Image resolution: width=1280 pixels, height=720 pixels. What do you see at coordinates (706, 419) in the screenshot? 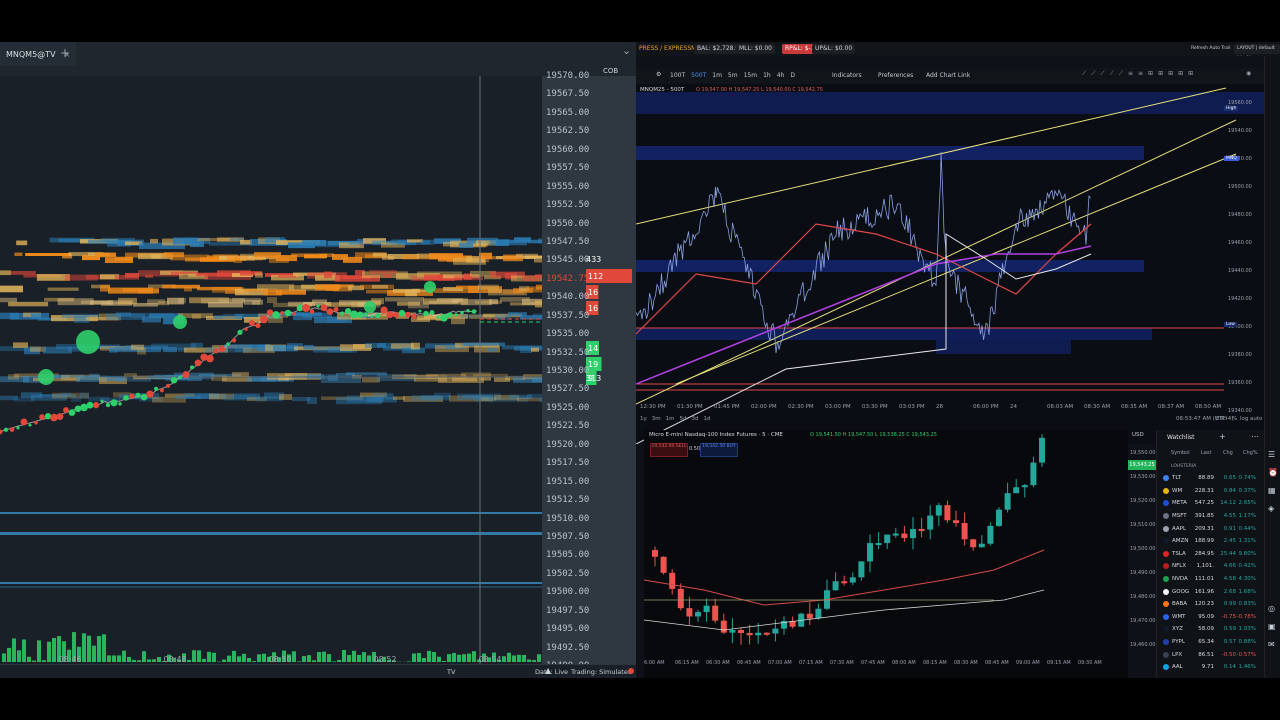
I see `range-1d: 1d` at bounding box center [706, 419].